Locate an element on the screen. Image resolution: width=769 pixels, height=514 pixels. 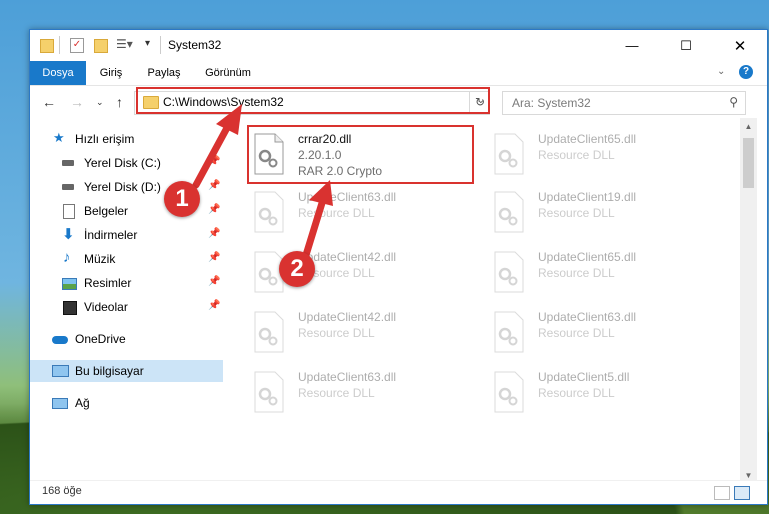
step-badge-1: 1 is located at coordinates (182, 199).